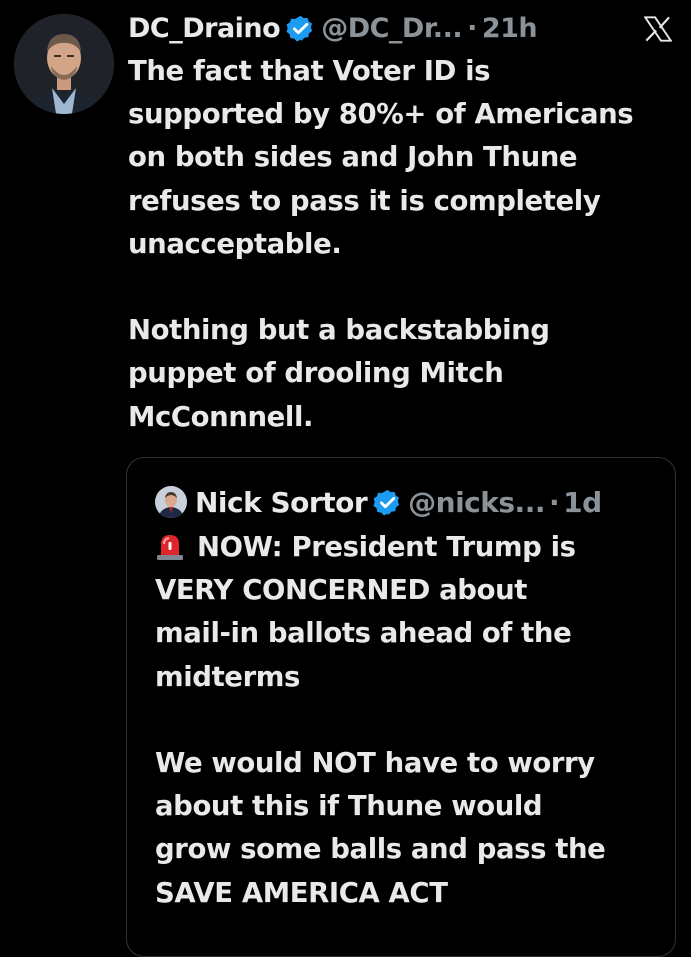 The width and height of the screenshot is (691, 957). What do you see at coordinates (204, 28) in the screenshot?
I see `author-name: DC_Draino` at bounding box center [204, 28].